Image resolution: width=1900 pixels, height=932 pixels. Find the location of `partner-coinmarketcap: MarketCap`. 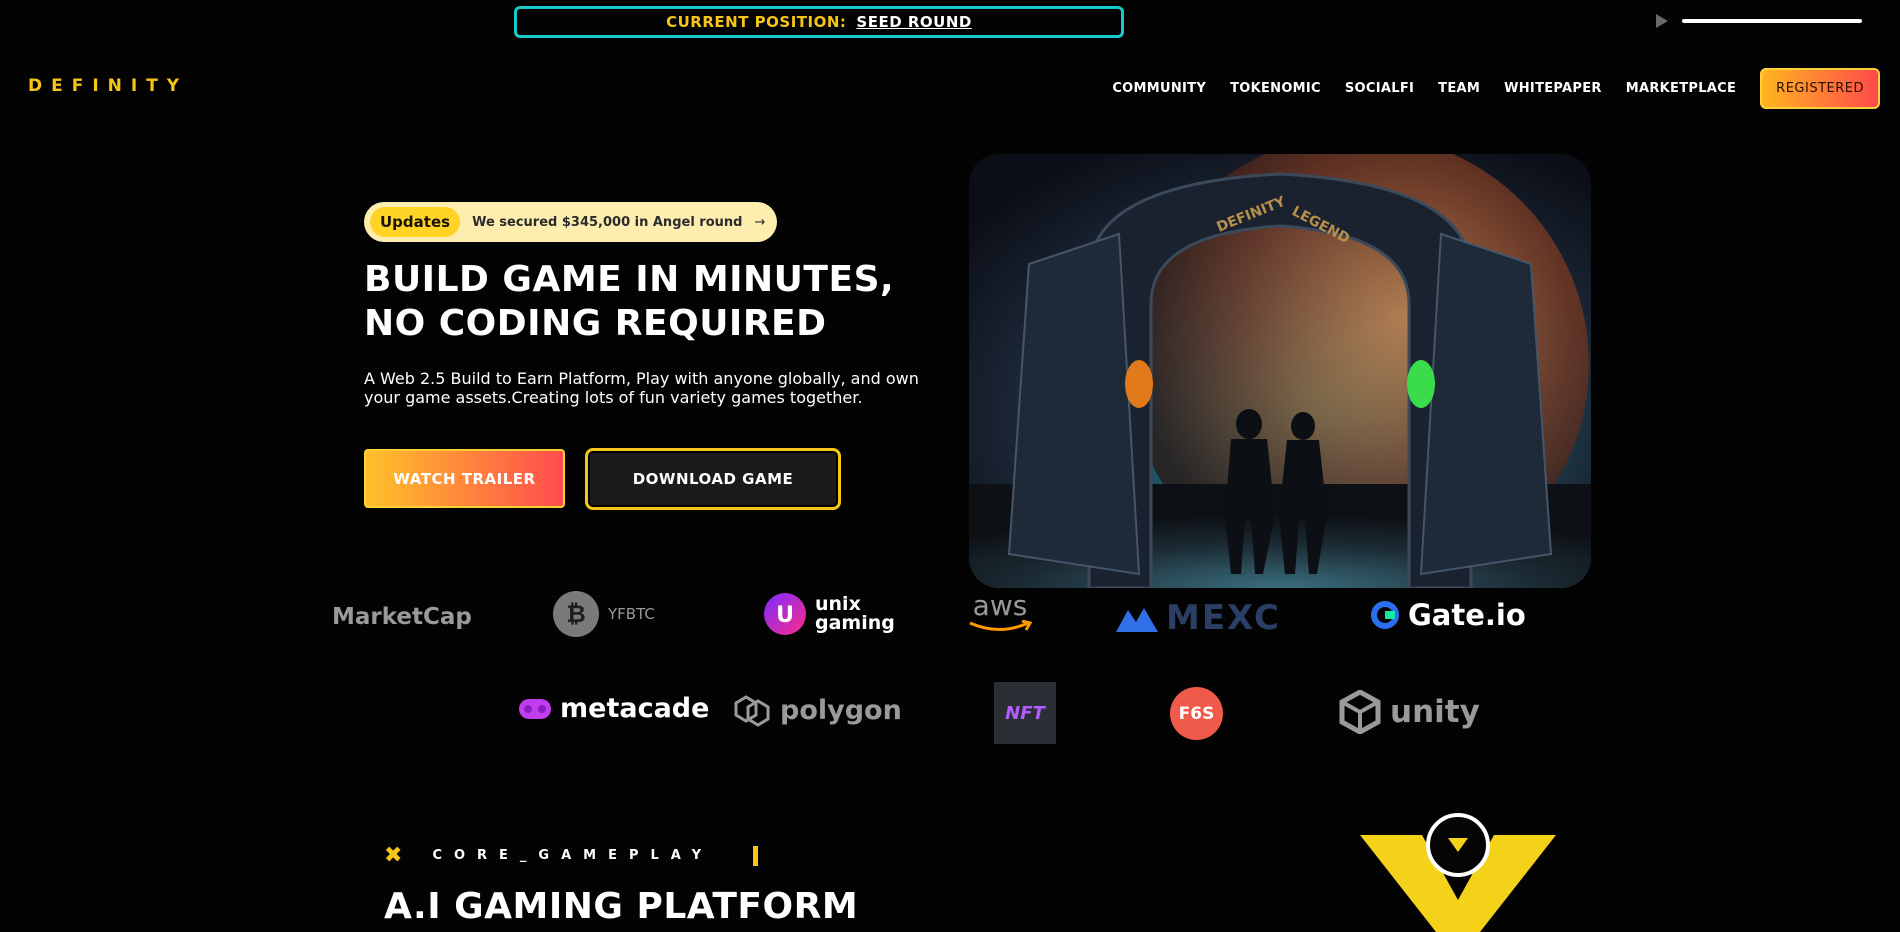

partner-coinmarketcap: MarketCap is located at coordinates (402, 617).